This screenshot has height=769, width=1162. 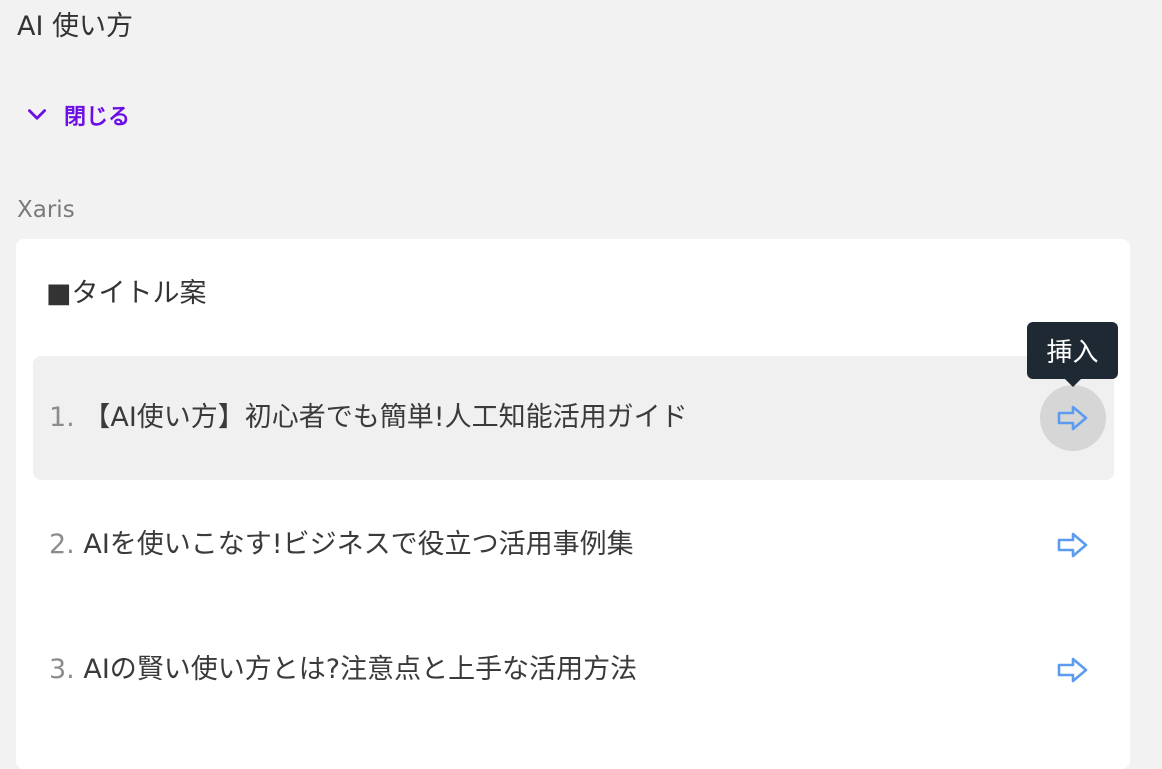 What do you see at coordinates (46, 210) in the screenshot?
I see `author-name: Xaris` at bounding box center [46, 210].